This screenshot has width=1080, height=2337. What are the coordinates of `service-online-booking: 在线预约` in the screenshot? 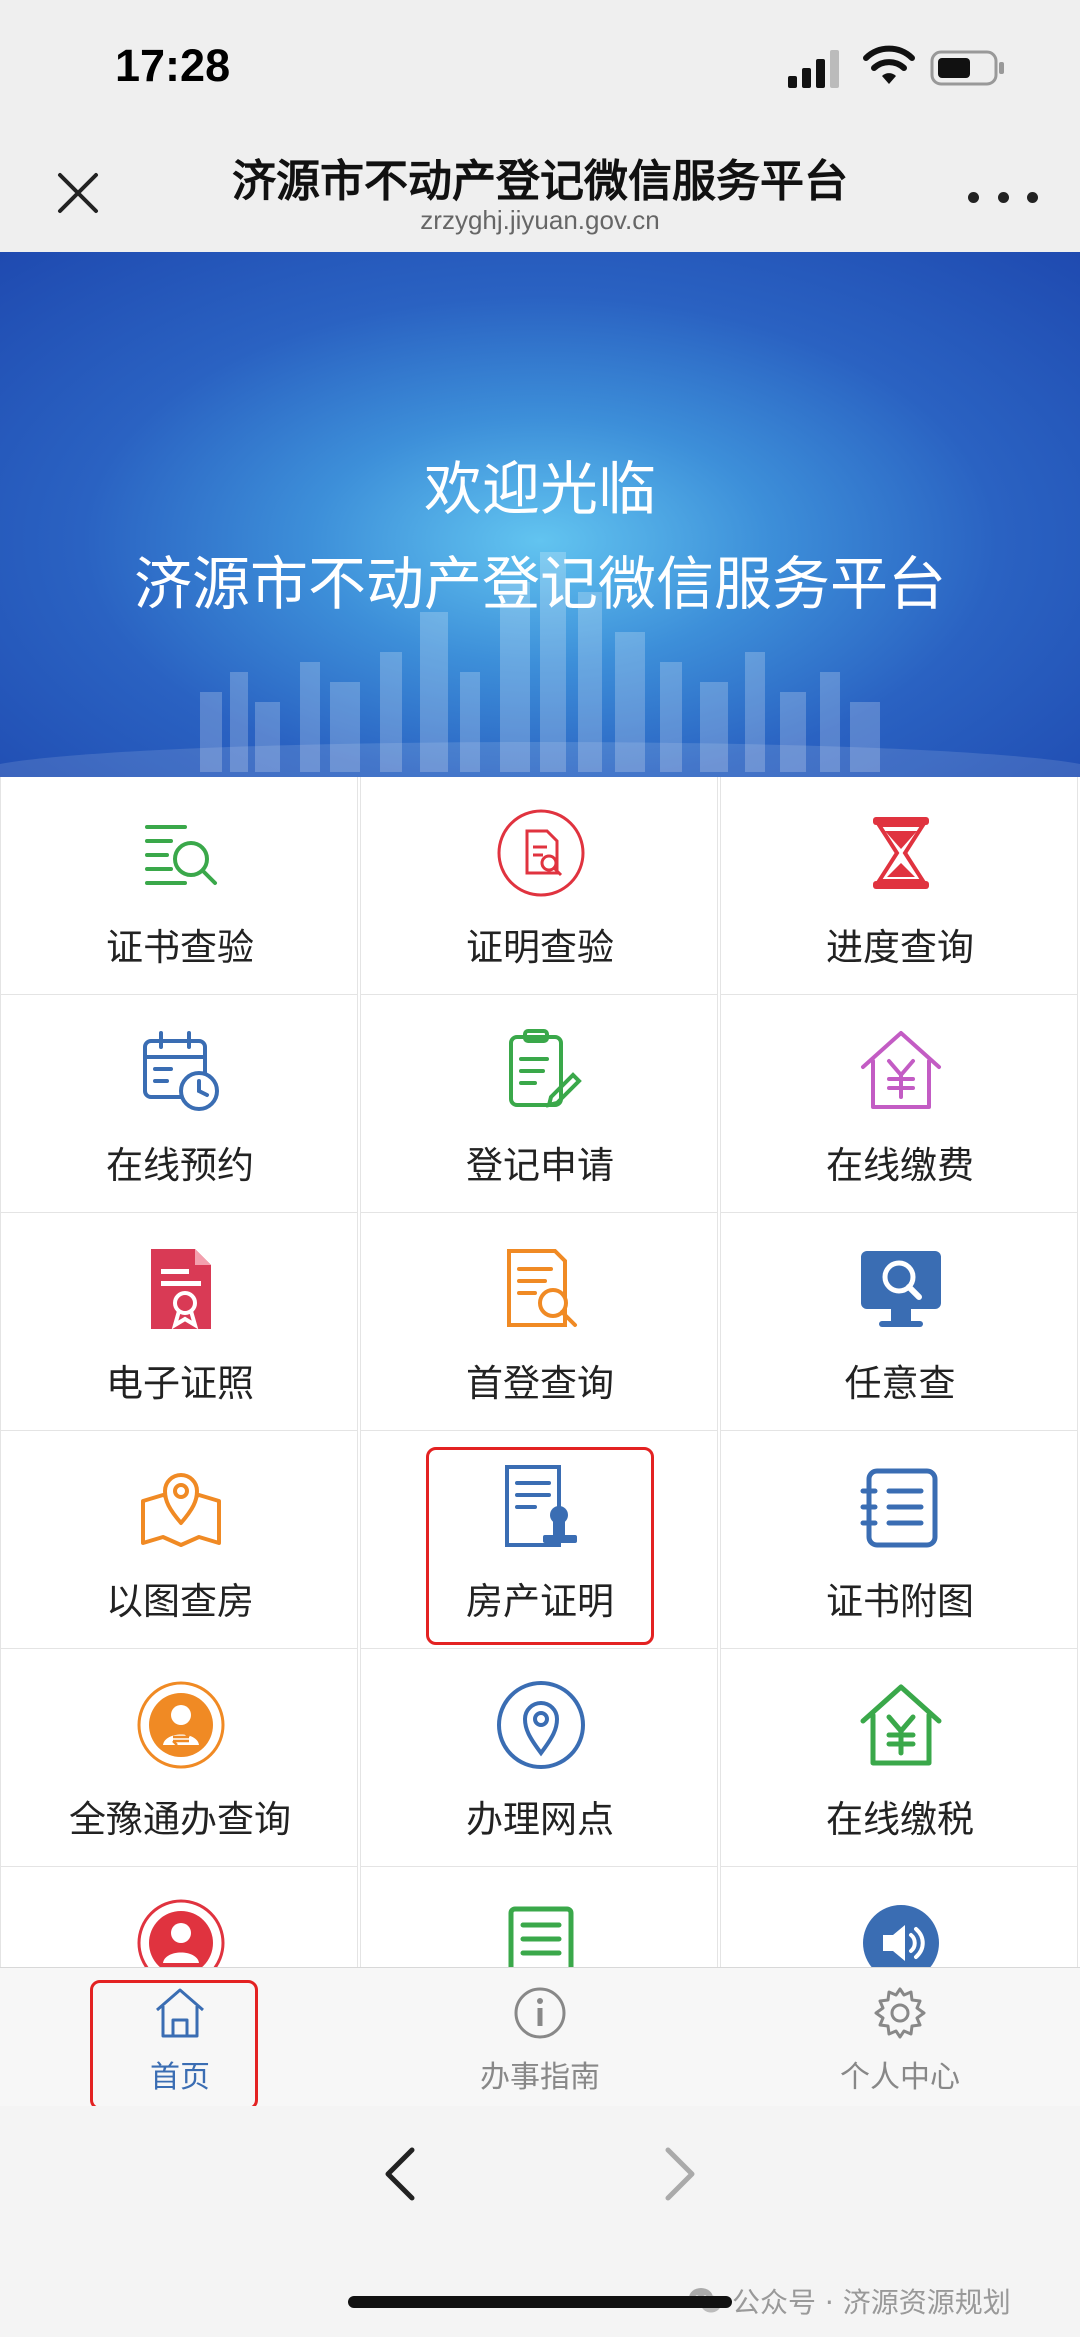 It's located at (179, 1104).